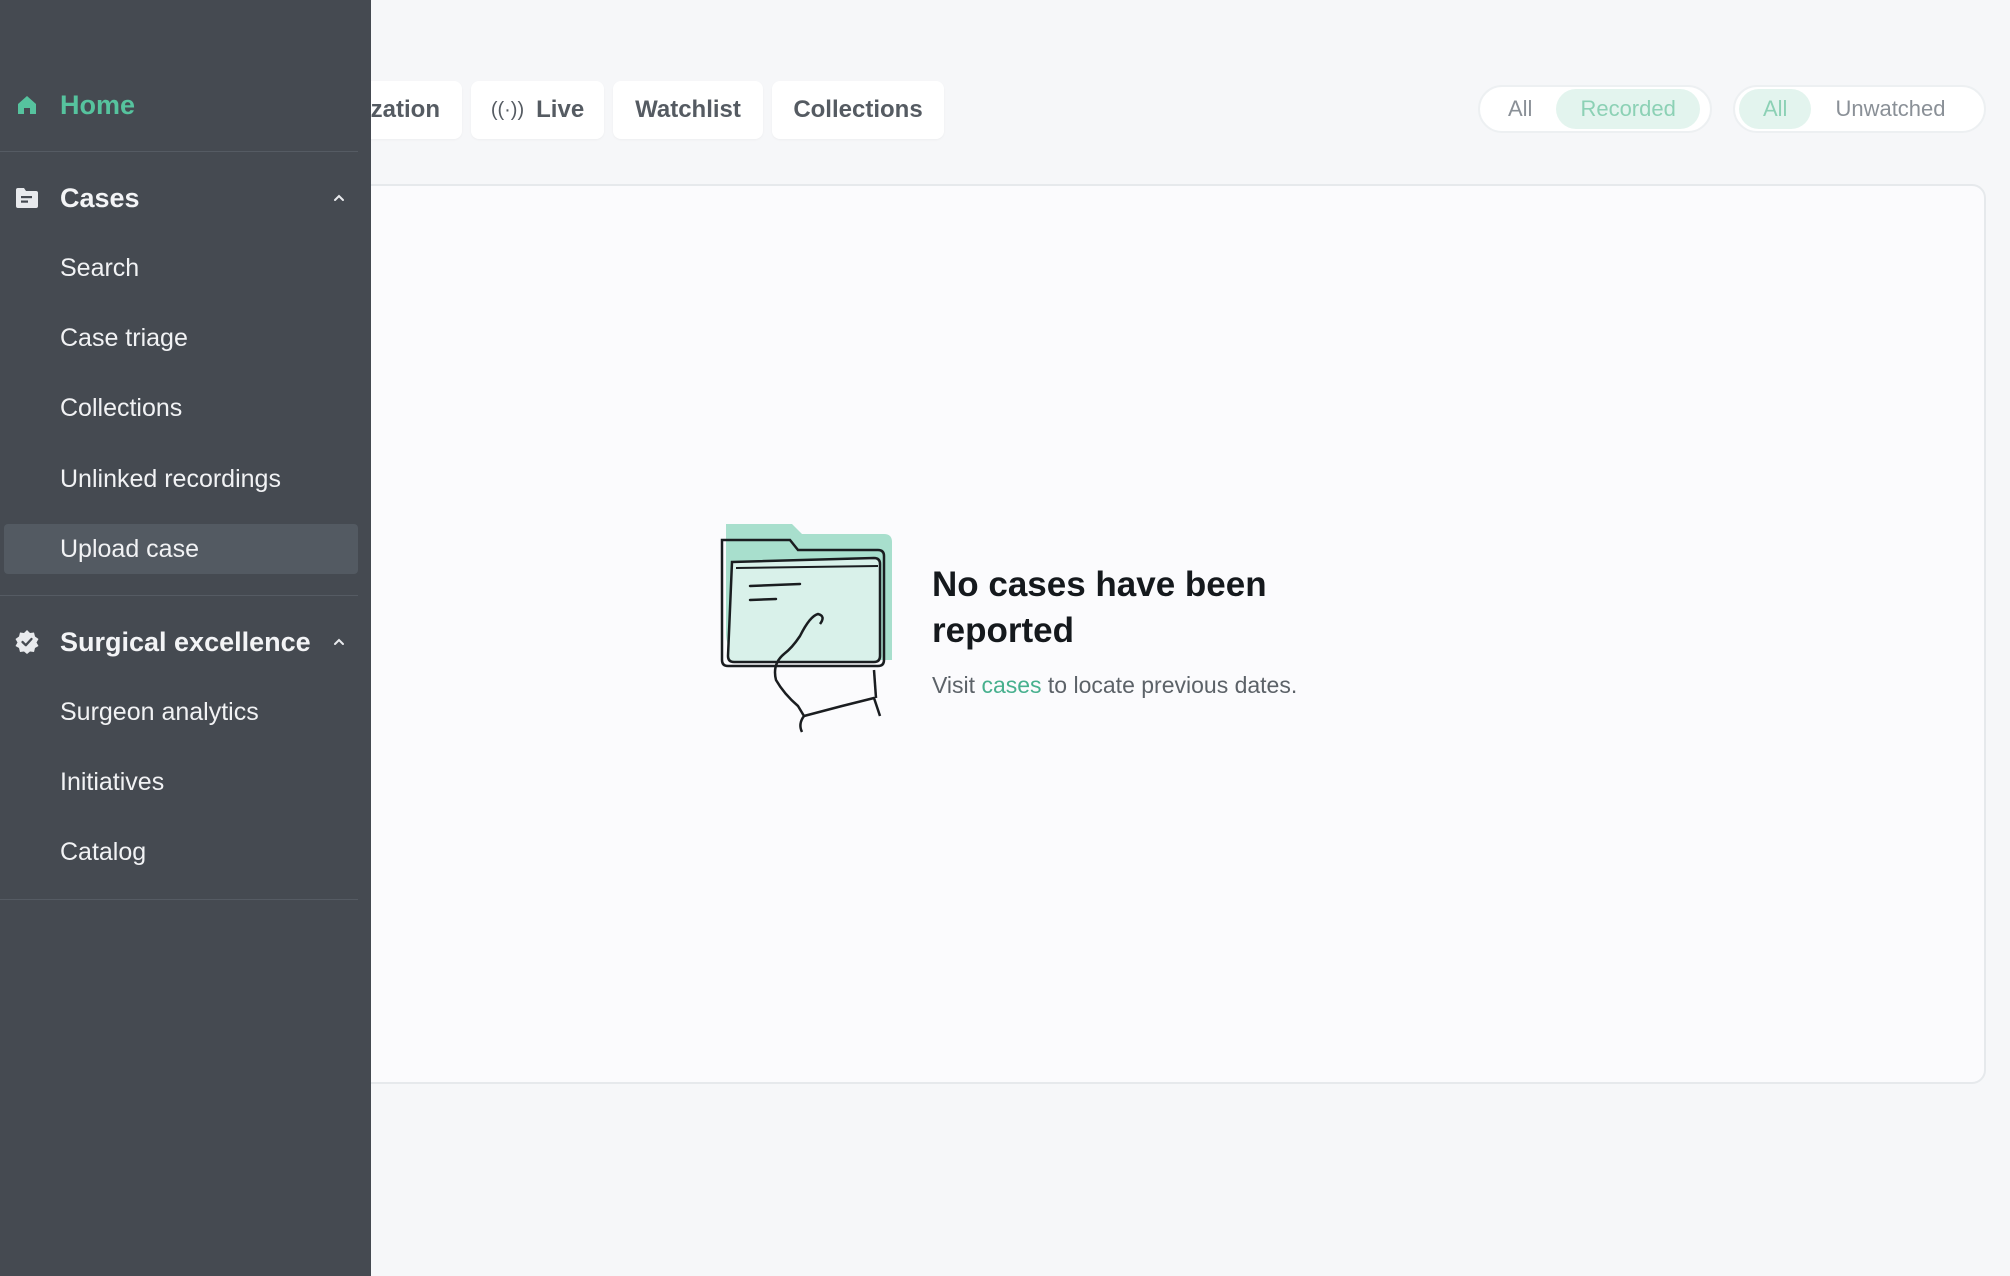 The height and width of the screenshot is (1276, 2010). I want to click on watched-filter: All Unwatched, so click(1859, 109).